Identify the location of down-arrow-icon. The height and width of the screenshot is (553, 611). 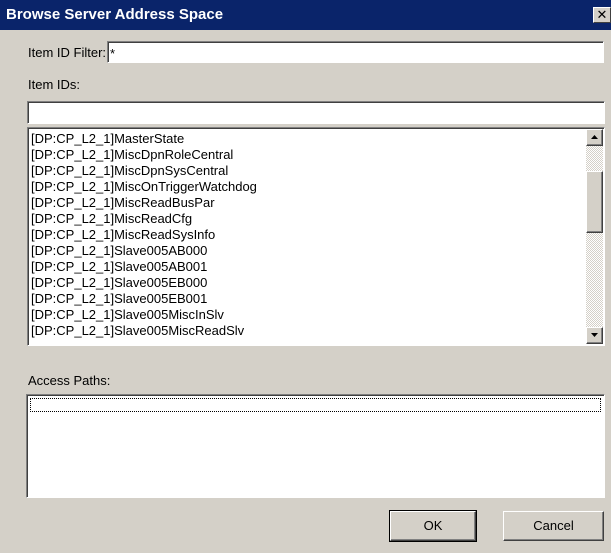
(594, 335).